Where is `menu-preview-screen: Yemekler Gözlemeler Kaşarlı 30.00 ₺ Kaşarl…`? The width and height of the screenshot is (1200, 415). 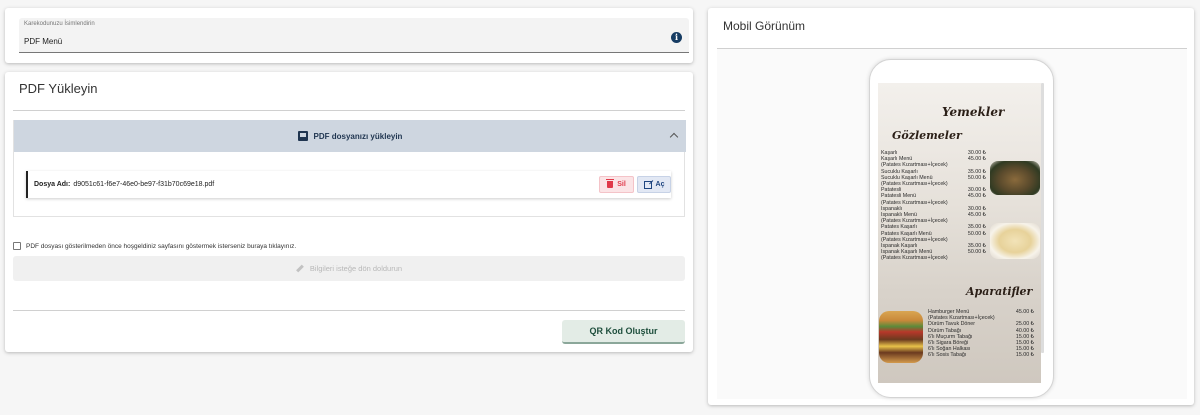
menu-preview-screen: Yemekler Gözlemeler Kaşarlı 30.00 ₺ Kaşarl… is located at coordinates (959, 233).